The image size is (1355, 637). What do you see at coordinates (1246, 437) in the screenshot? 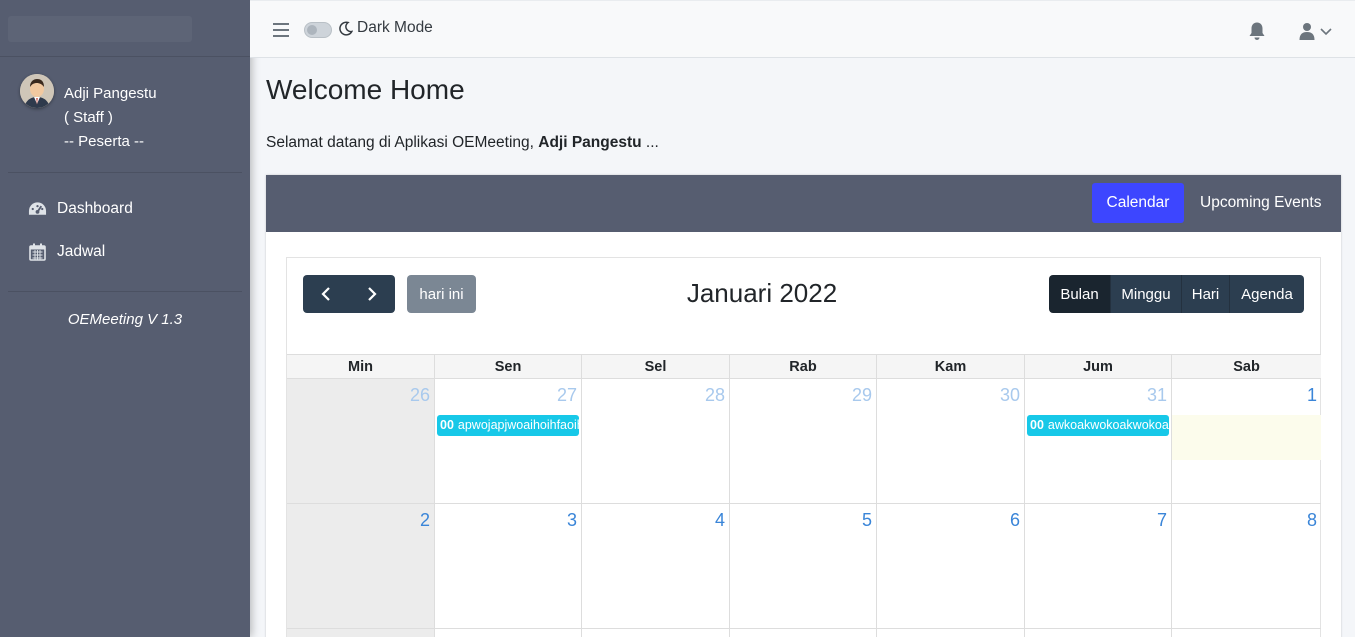
I see `today-highlight` at bounding box center [1246, 437].